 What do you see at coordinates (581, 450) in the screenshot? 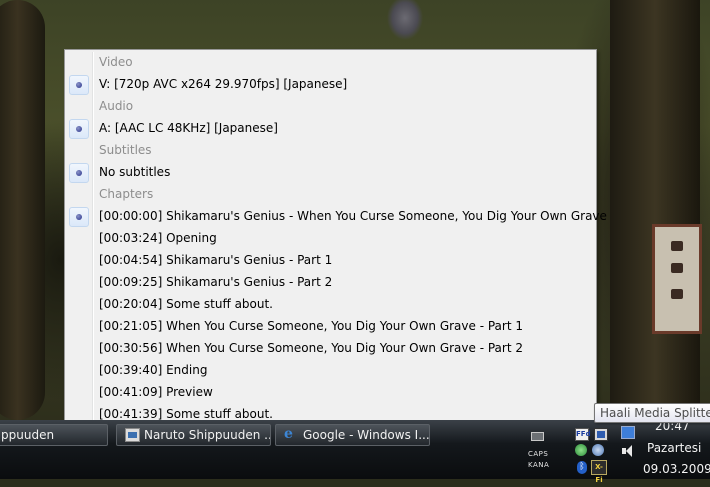
I see `messenger-tray-icon` at bounding box center [581, 450].